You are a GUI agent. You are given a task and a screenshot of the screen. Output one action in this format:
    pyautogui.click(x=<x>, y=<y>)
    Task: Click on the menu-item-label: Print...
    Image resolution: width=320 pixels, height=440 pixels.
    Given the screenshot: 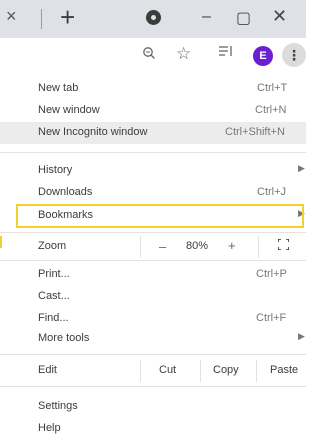 What is the action you would take?
    pyautogui.click(x=54, y=274)
    